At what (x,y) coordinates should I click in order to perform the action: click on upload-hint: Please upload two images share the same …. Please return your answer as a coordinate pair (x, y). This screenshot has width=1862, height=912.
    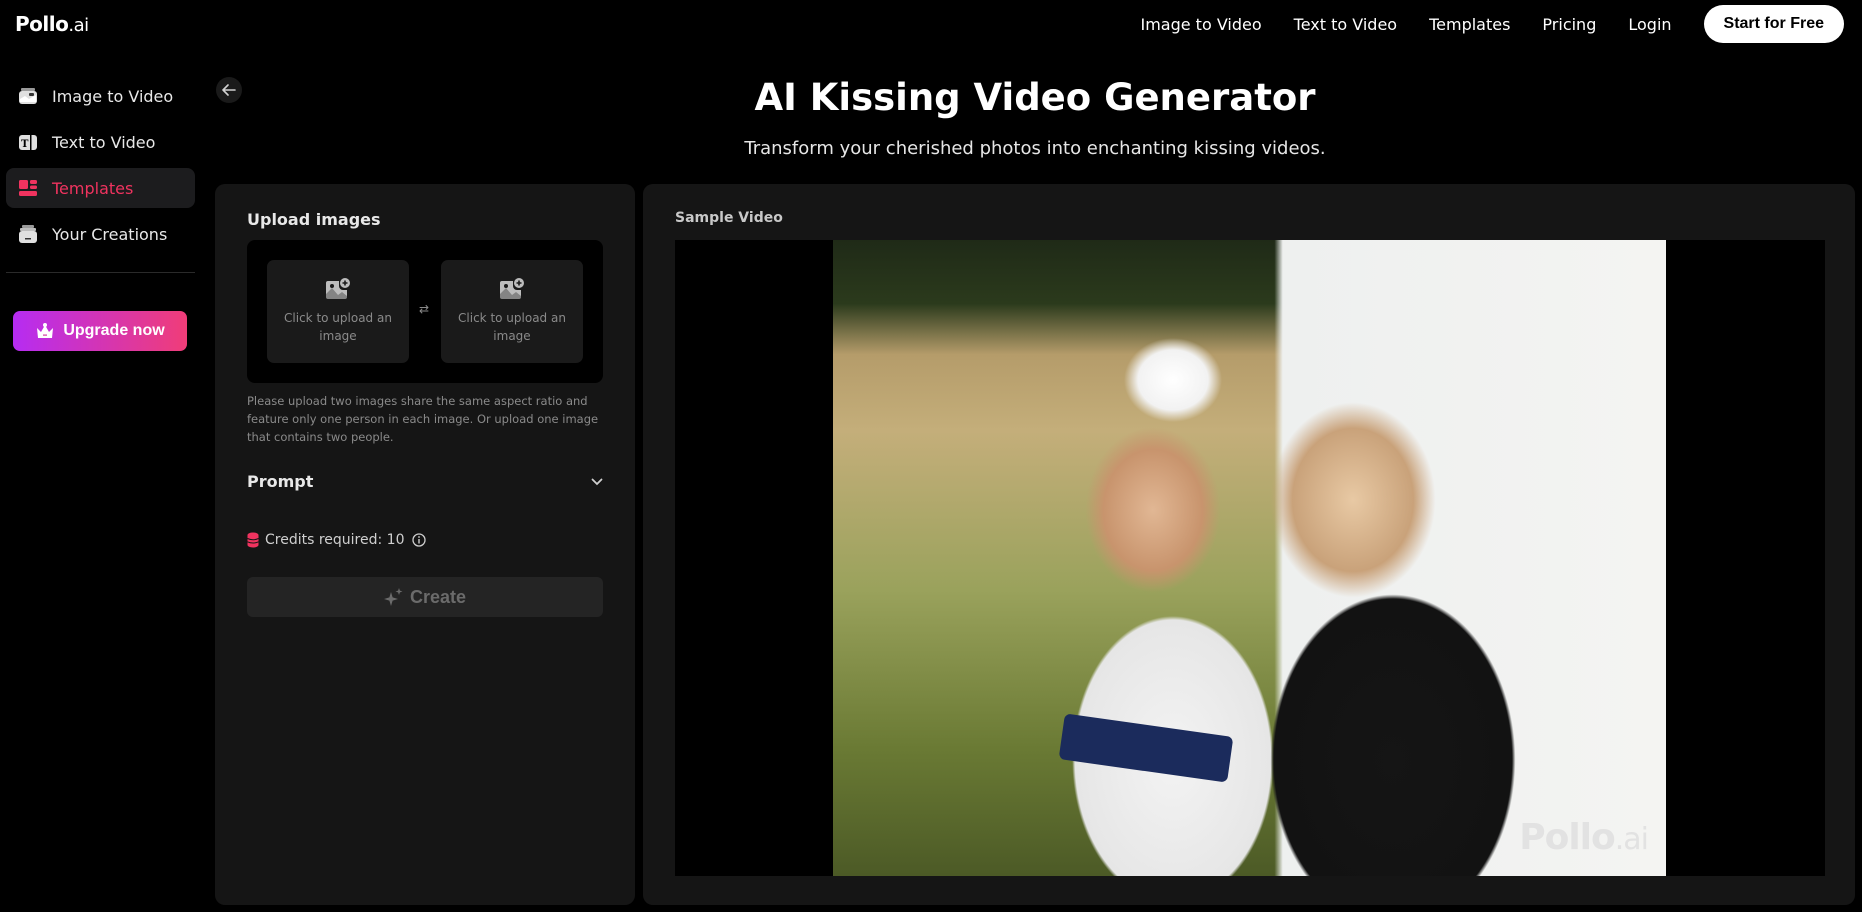
    Looking at the image, I should click on (423, 419).